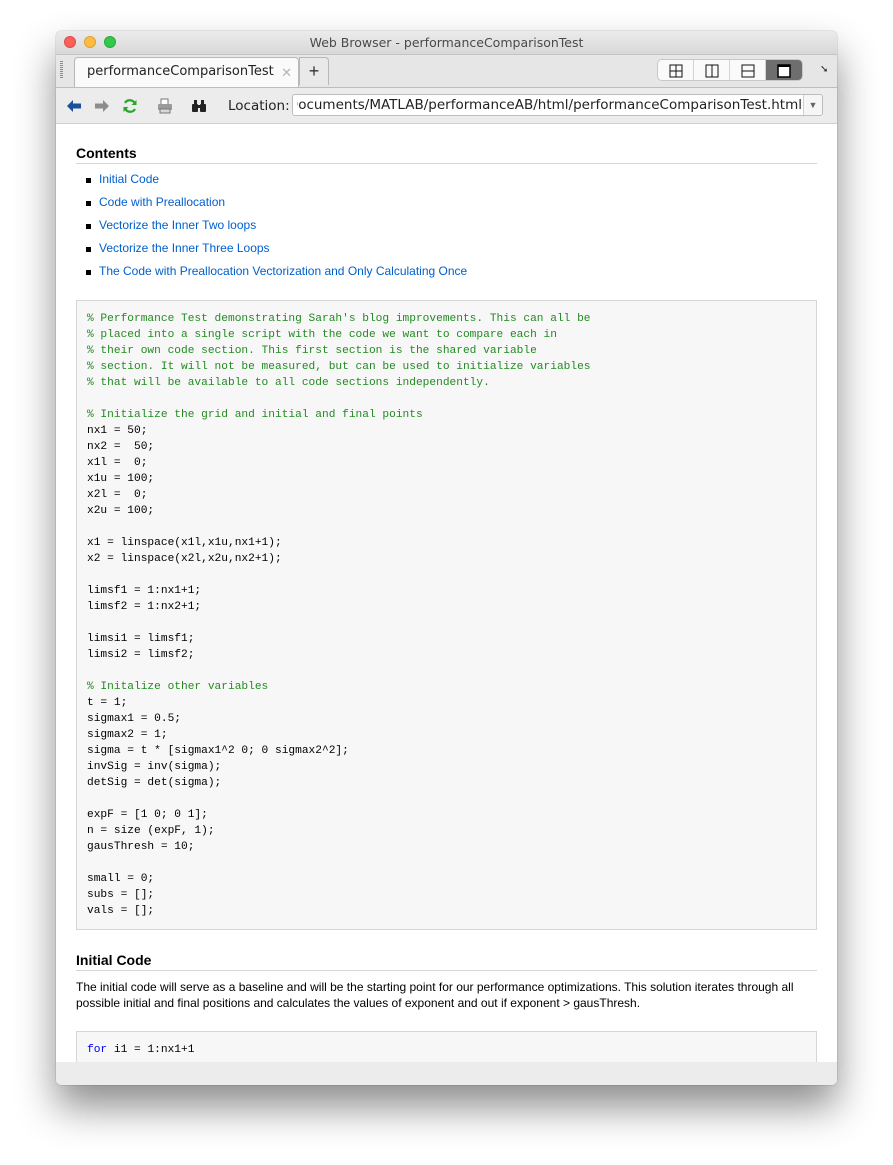 The image size is (893, 1165). I want to click on location-dropdown-icon: ▼, so click(812, 105).